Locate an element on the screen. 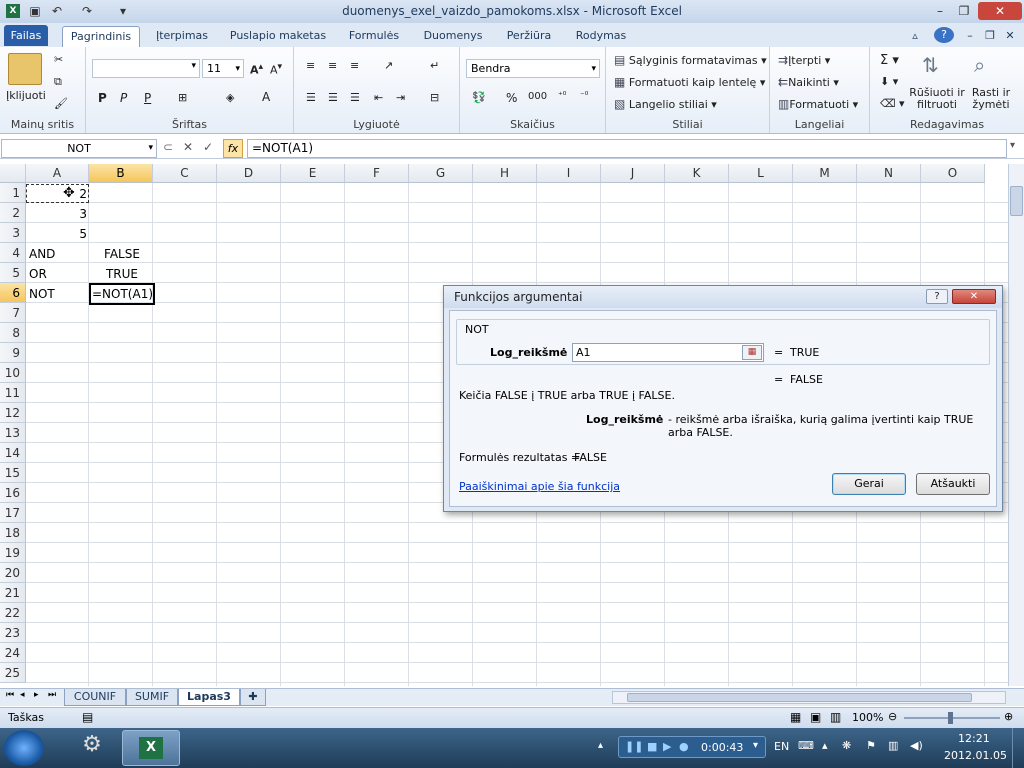 The height and width of the screenshot is (768, 1024). row-header-8: 8 is located at coordinates (13, 333).